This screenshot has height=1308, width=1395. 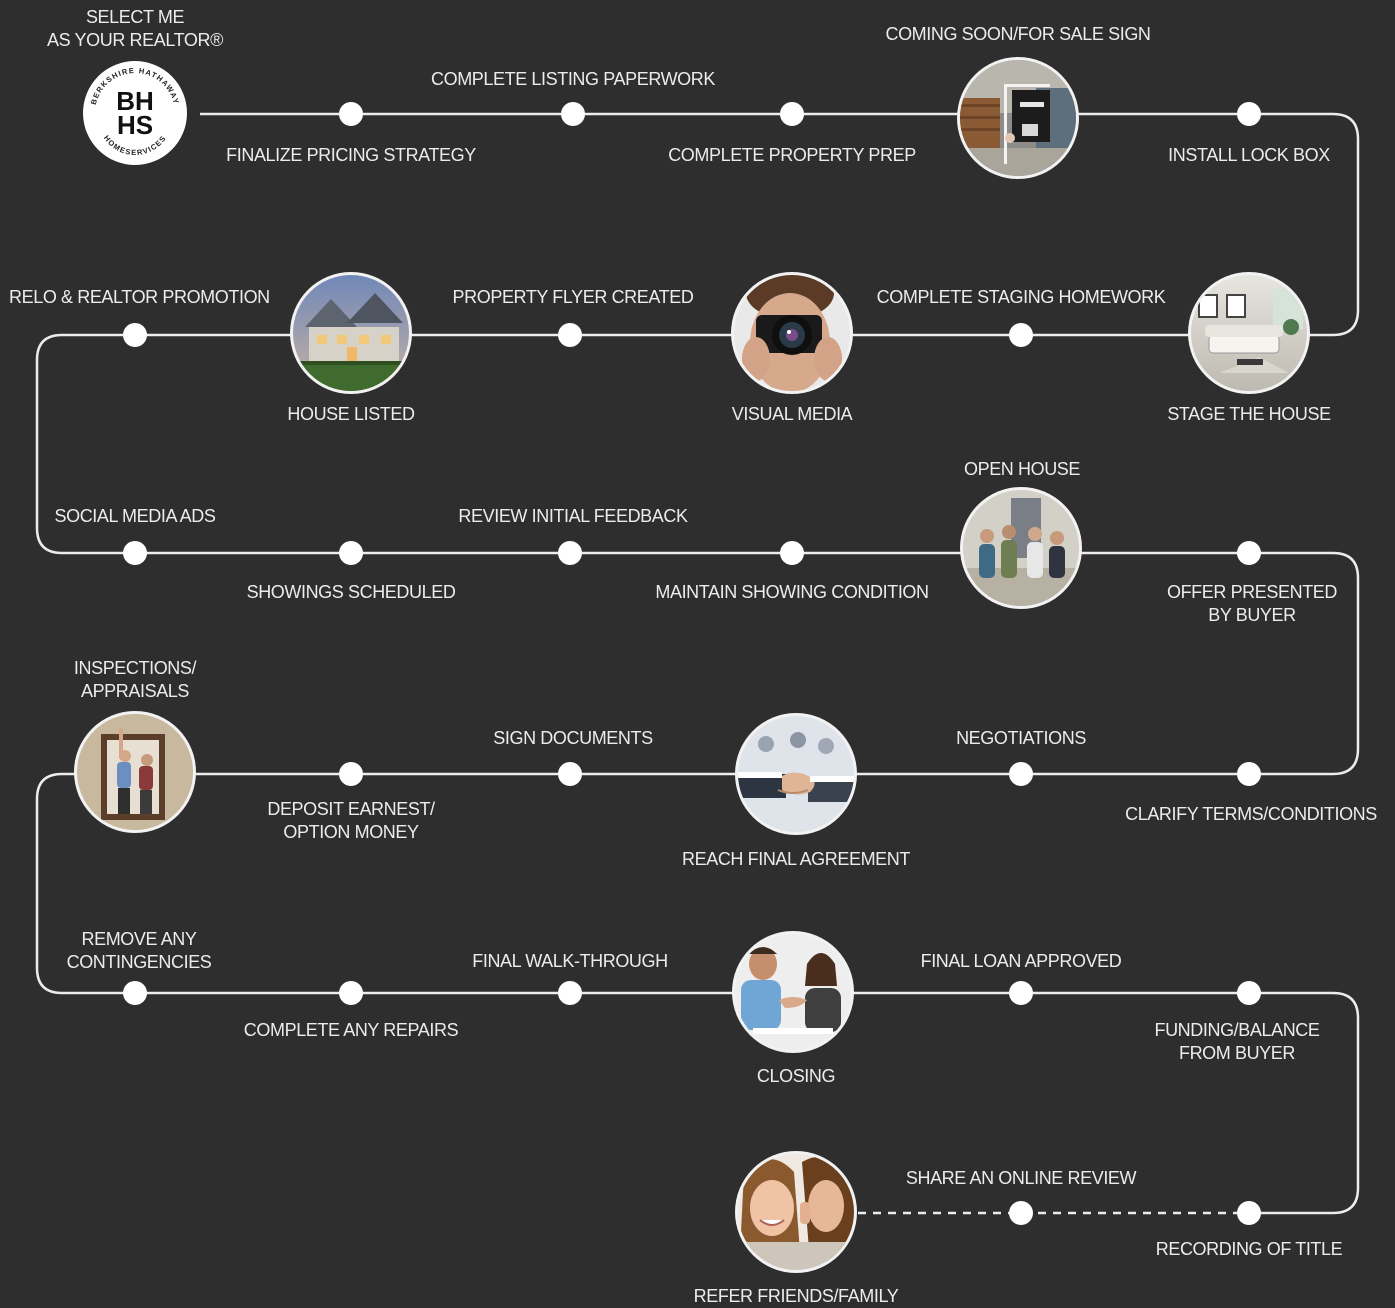 I want to click on select-line-2: AS YOUR REALTOR®, so click(x=135, y=40).